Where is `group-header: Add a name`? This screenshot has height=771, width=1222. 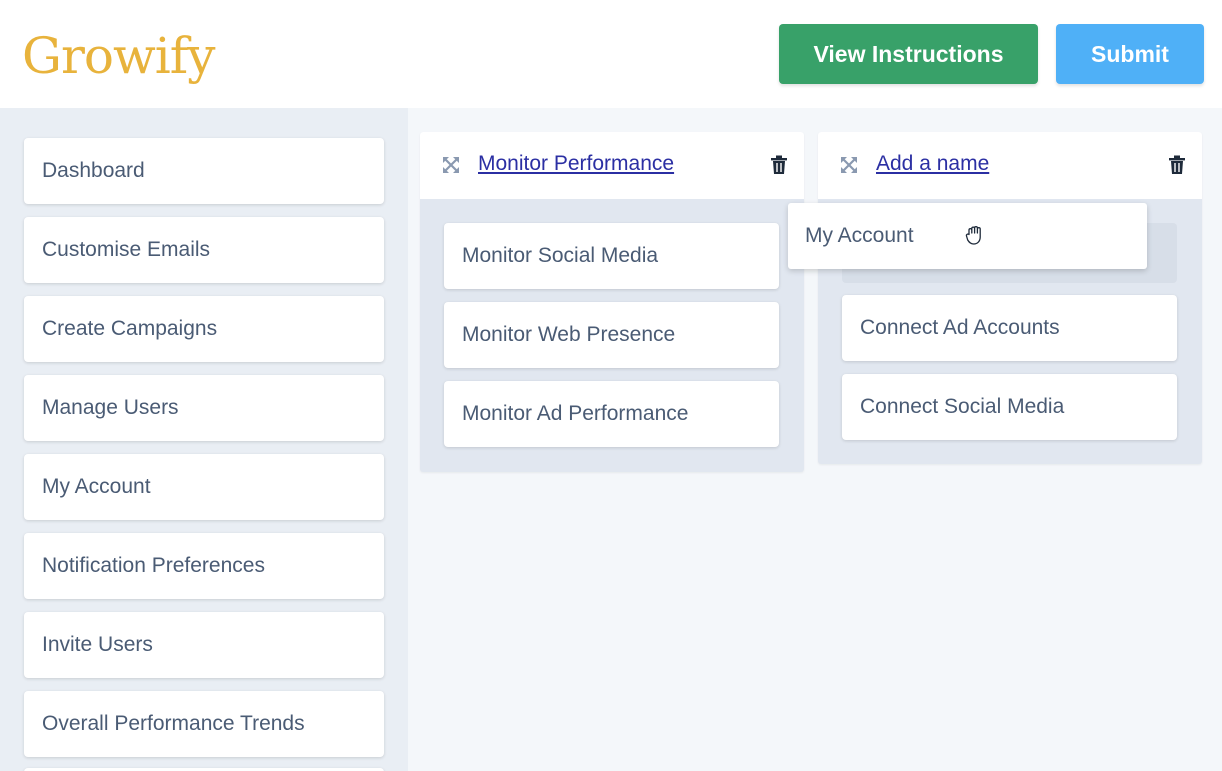 group-header: Add a name is located at coordinates (1010, 165).